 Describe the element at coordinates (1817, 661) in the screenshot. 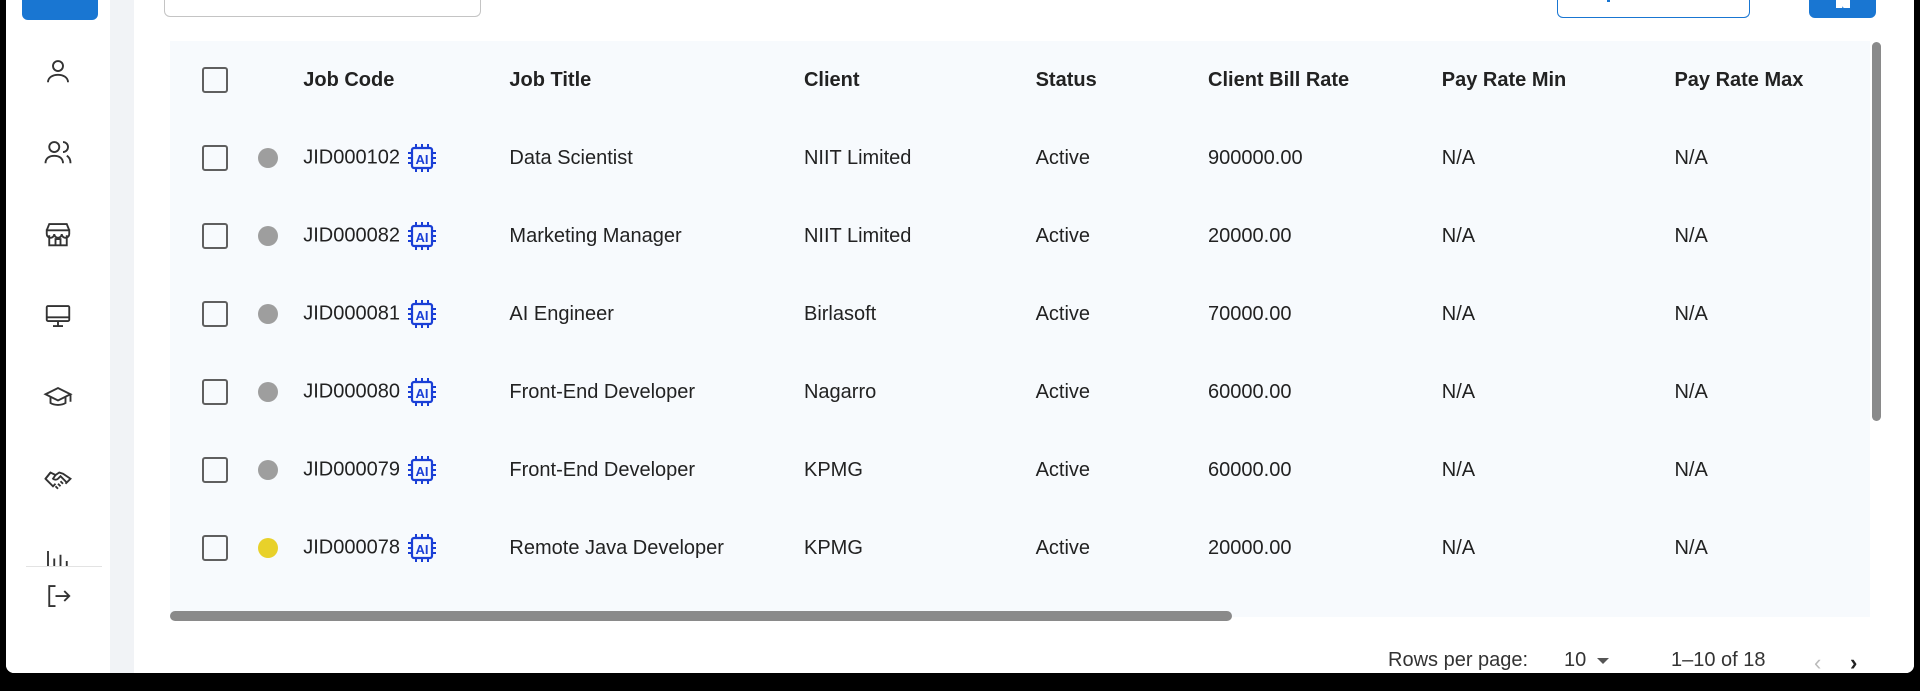

I see `previous-page-icon: ‹` at that location.